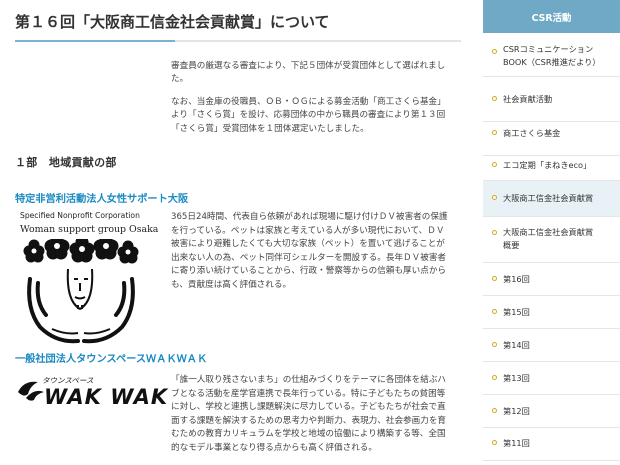  What do you see at coordinates (309, 217) in the screenshot?
I see `org1-line: 365日24時間、代表自ら依頼があれば現場に駆け付けＤＶ被害者の保護` at bounding box center [309, 217].